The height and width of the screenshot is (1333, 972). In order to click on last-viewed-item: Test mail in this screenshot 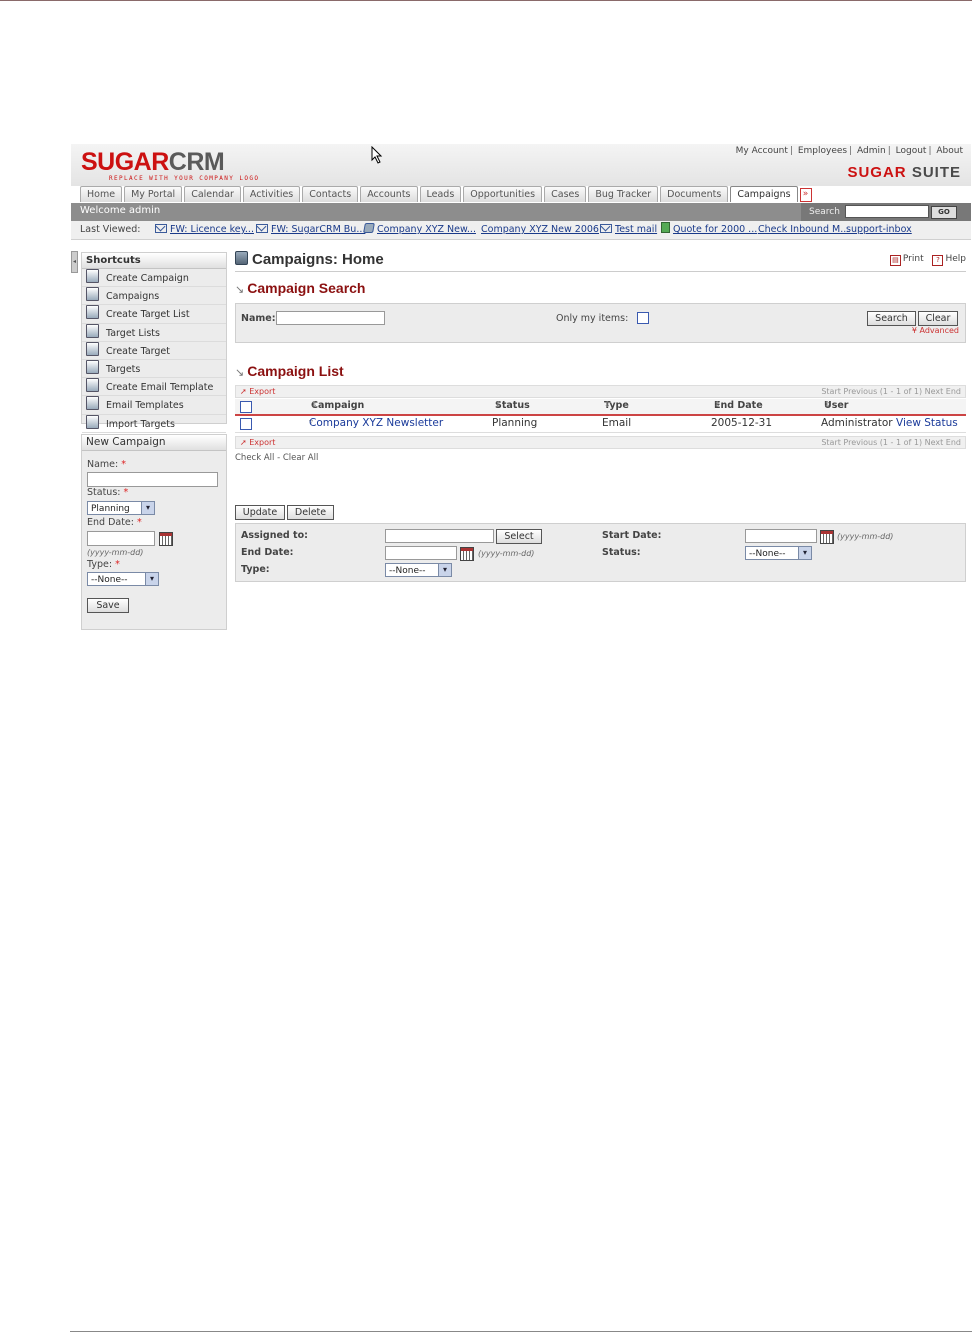, I will do `click(628, 230)`.